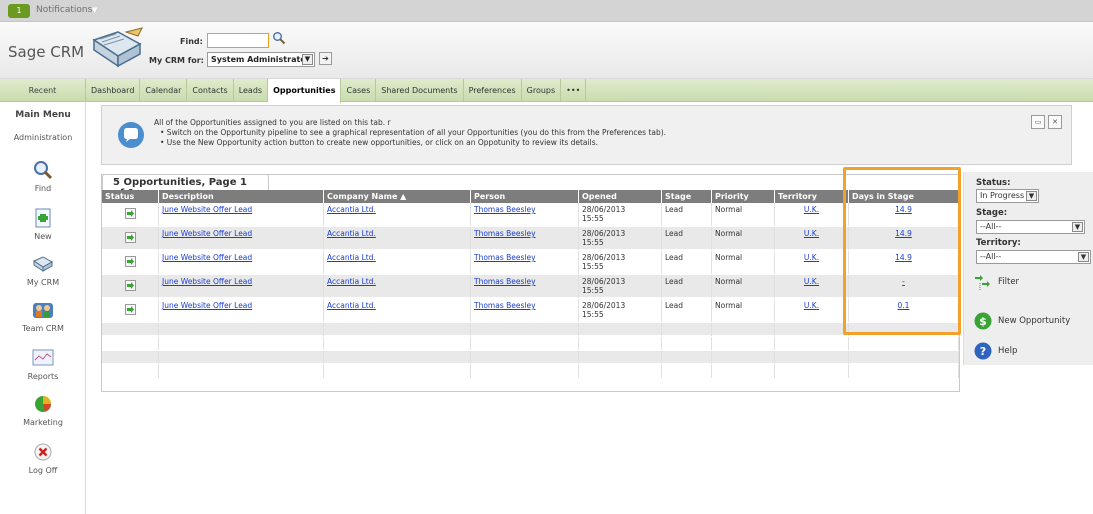 This screenshot has height=514, width=1093. What do you see at coordinates (279, 38) in the screenshot?
I see `search-icon` at bounding box center [279, 38].